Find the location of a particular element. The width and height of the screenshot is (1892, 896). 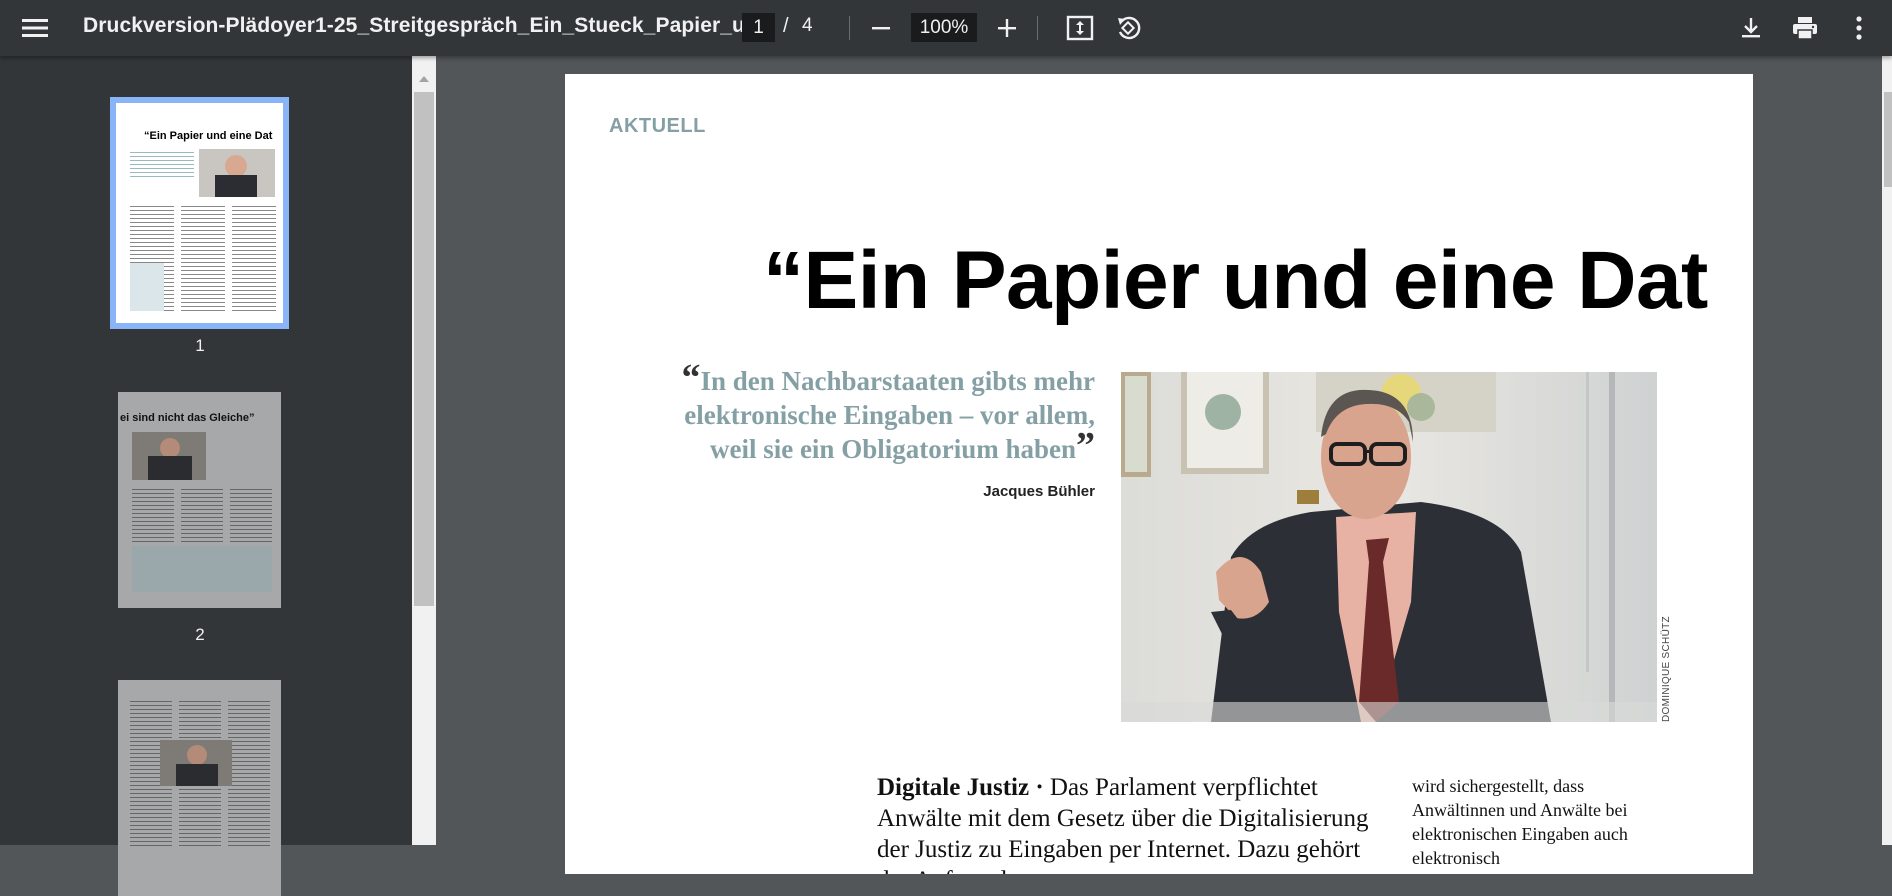

thumbnail-page-1-image: “Ein Papier und eine Dat is located at coordinates (199, 213).